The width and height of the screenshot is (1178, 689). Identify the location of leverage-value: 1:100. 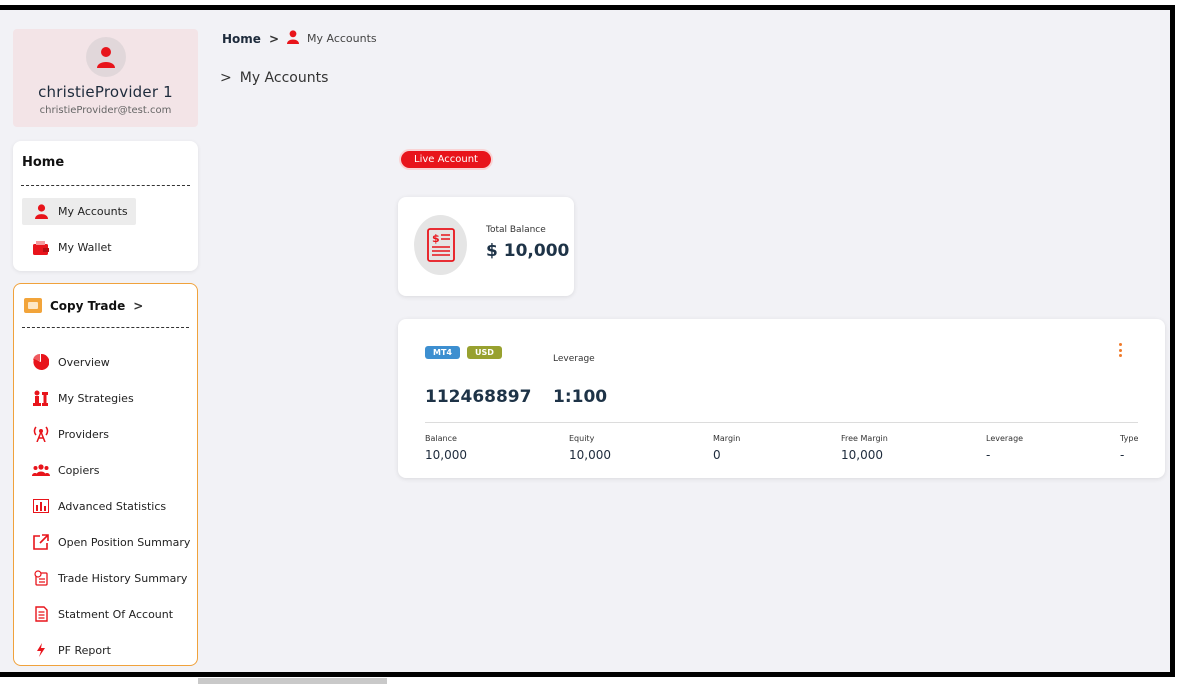
(580, 397).